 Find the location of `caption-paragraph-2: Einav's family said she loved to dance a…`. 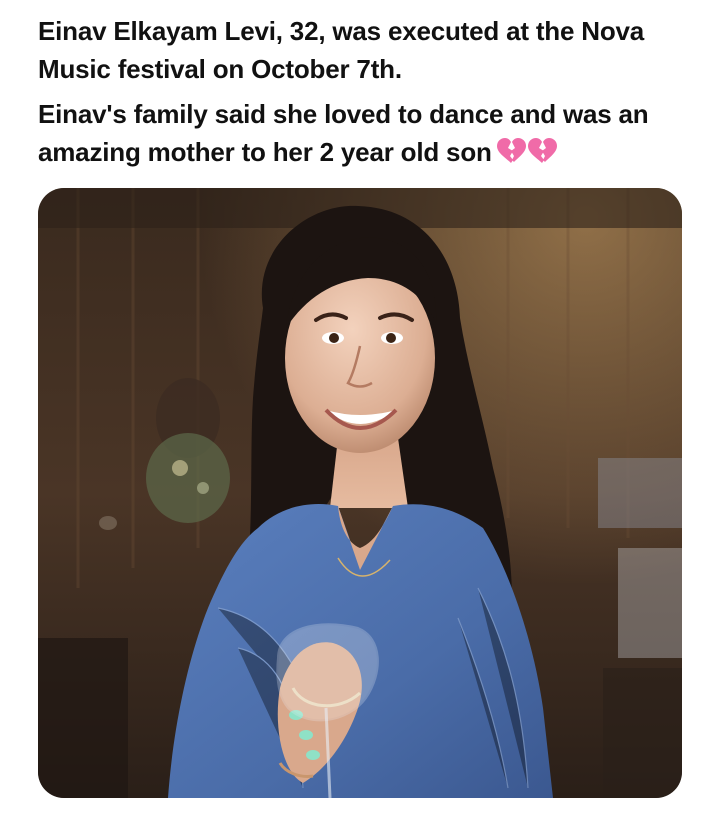

caption-paragraph-2: Einav's family said she loved to dance a… is located at coordinates (363, 133).